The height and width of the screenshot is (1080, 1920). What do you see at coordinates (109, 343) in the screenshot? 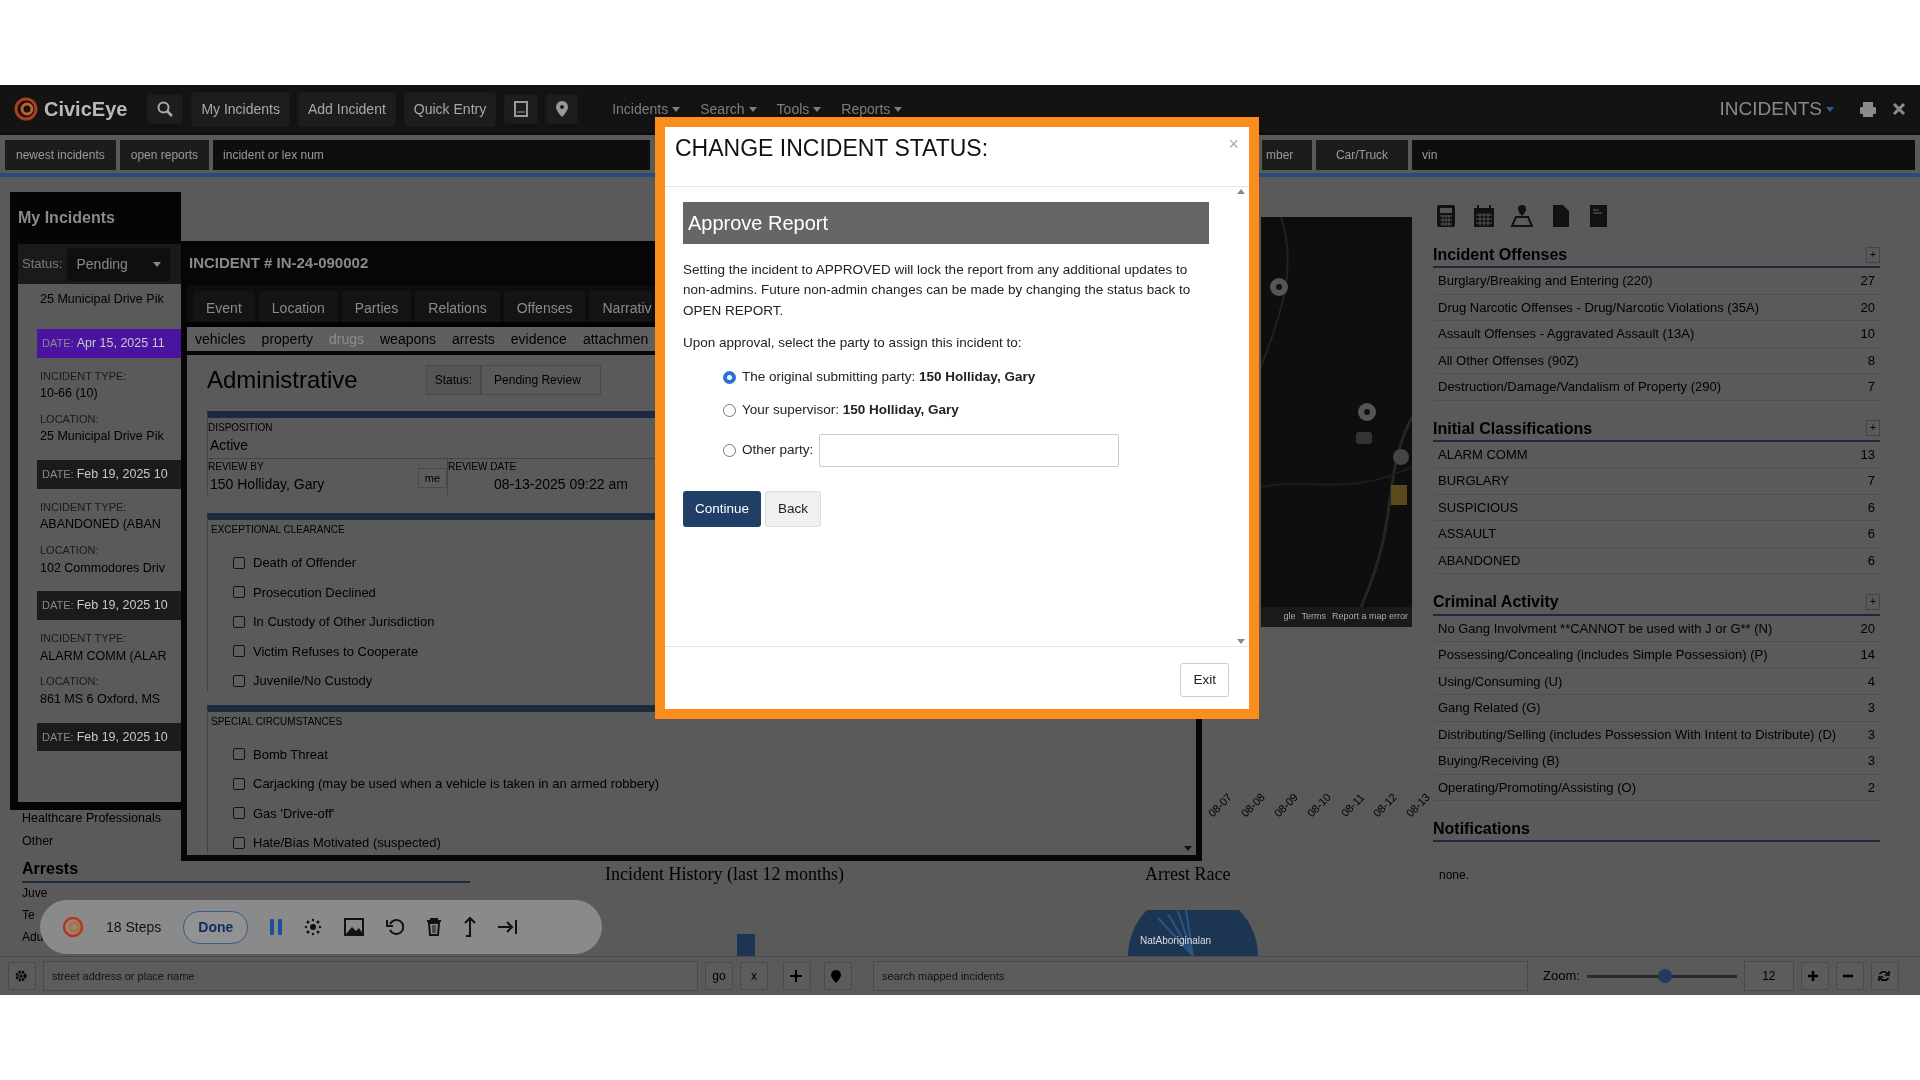
I see `date-header: DATE: Apr 15, 2025 11` at bounding box center [109, 343].